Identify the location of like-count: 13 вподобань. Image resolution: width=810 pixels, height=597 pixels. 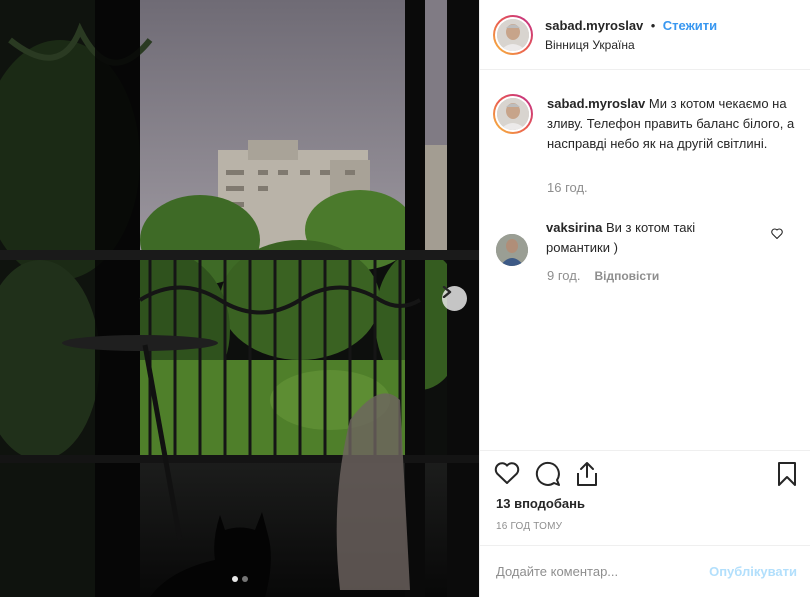
(540, 503).